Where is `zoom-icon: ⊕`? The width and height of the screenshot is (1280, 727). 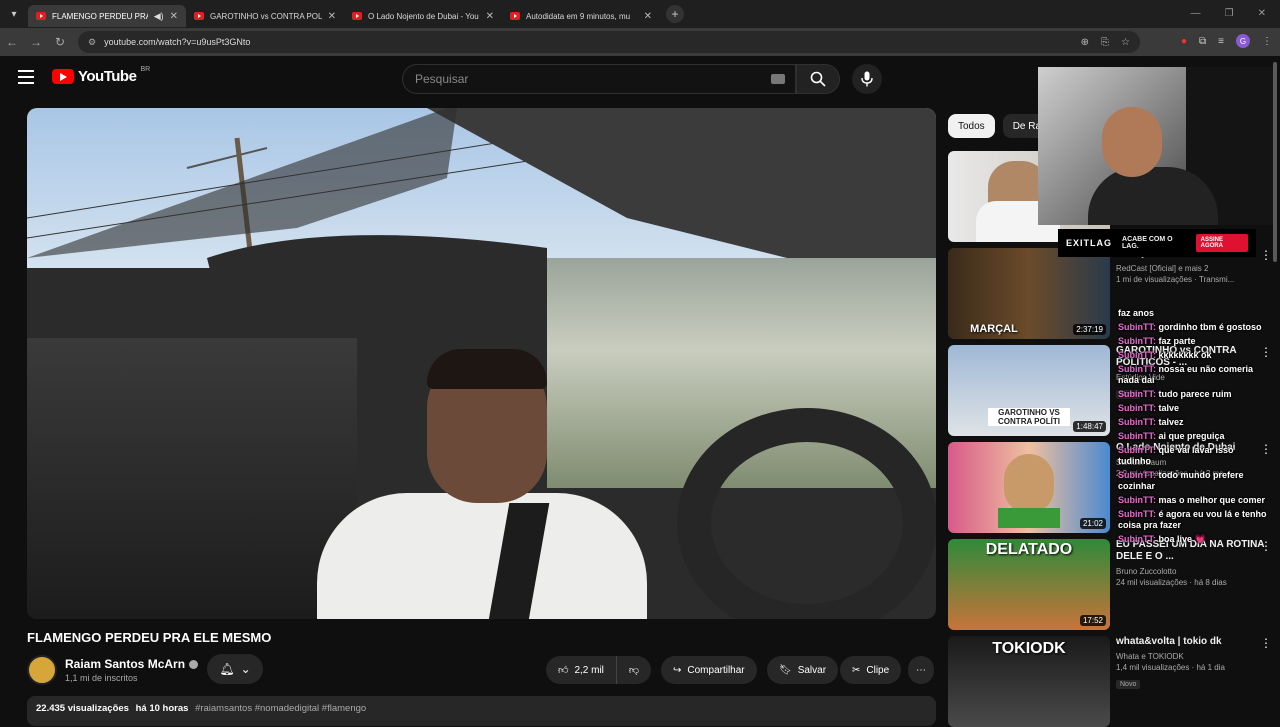 zoom-icon: ⊕ is located at coordinates (1085, 42).